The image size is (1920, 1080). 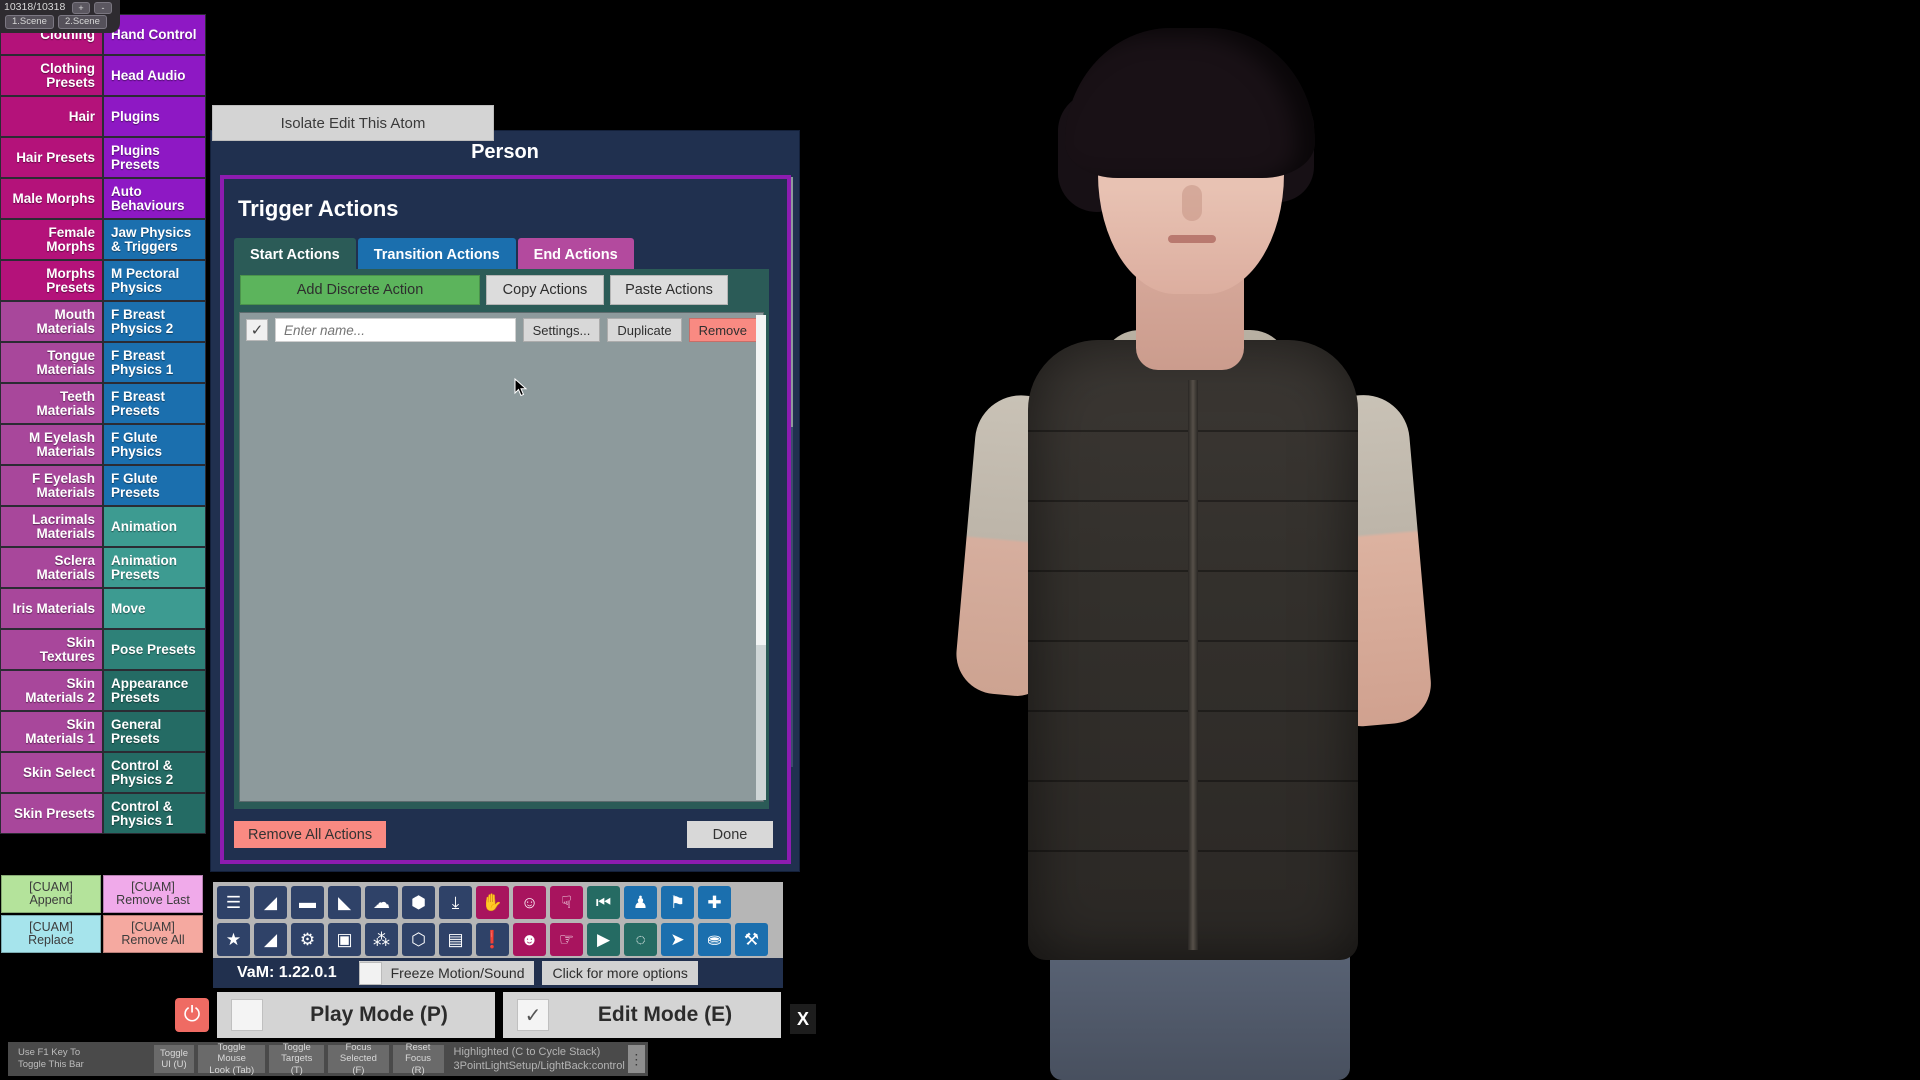 What do you see at coordinates (51, 567) in the screenshot?
I see `sidebar-item-left-13: Sclera Materials` at bounding box center [51, 567].